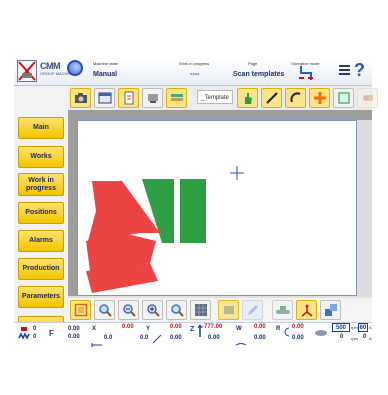 Image resolution: width=388 pixels, height=395 pixels. Describe the element at coordinates (128, 327) in the screenshot. I see `x-red-value: 0.00` at that location.